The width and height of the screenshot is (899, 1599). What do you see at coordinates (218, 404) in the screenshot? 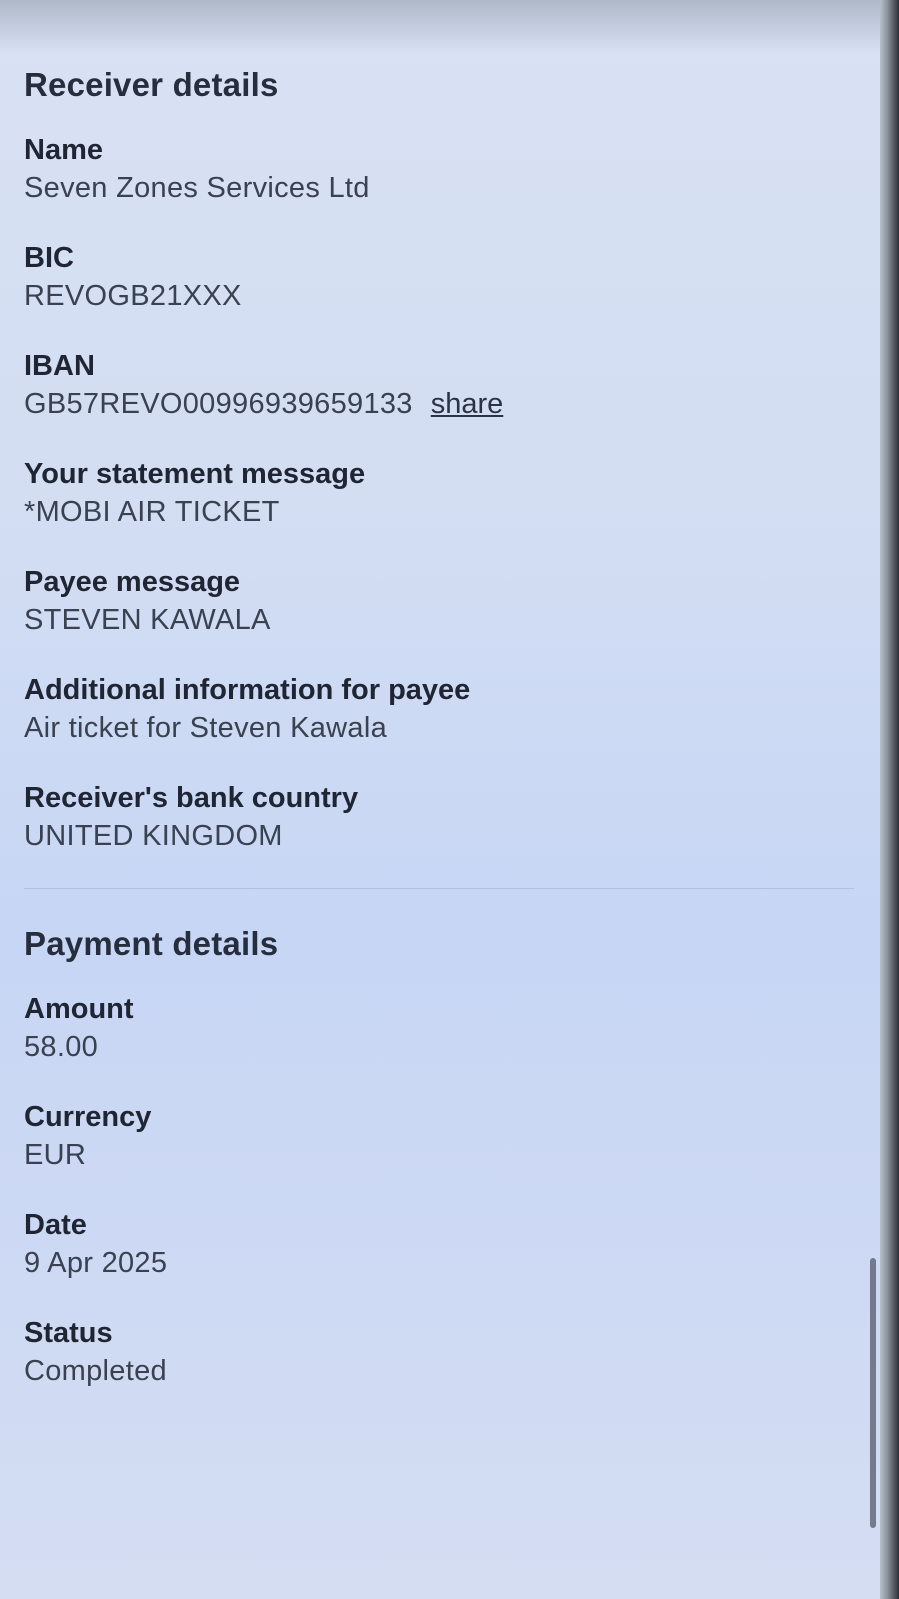
I see `iban-value: GB57REVO00996939659133` at bounding box center [218, 404].